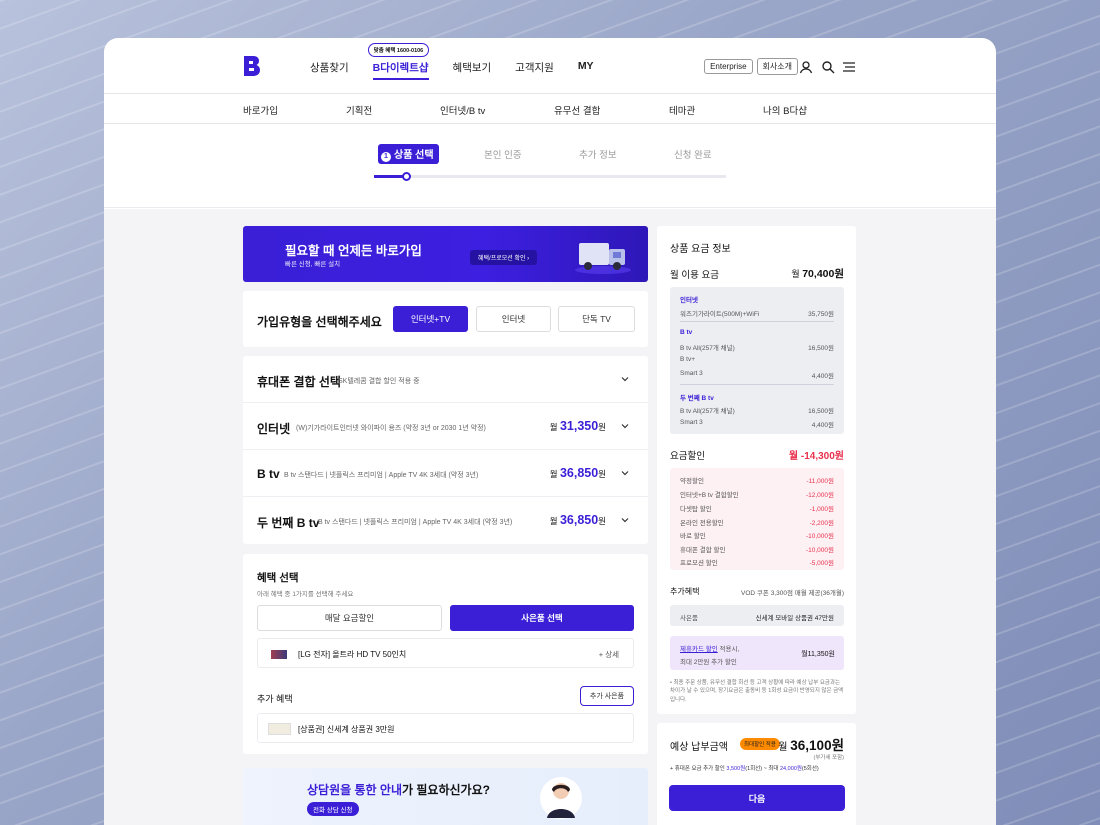  Describe the element at coordinates (577, 110) in the screenshot. I see `lnb-item-bundle: 유무선 결합` at that location.